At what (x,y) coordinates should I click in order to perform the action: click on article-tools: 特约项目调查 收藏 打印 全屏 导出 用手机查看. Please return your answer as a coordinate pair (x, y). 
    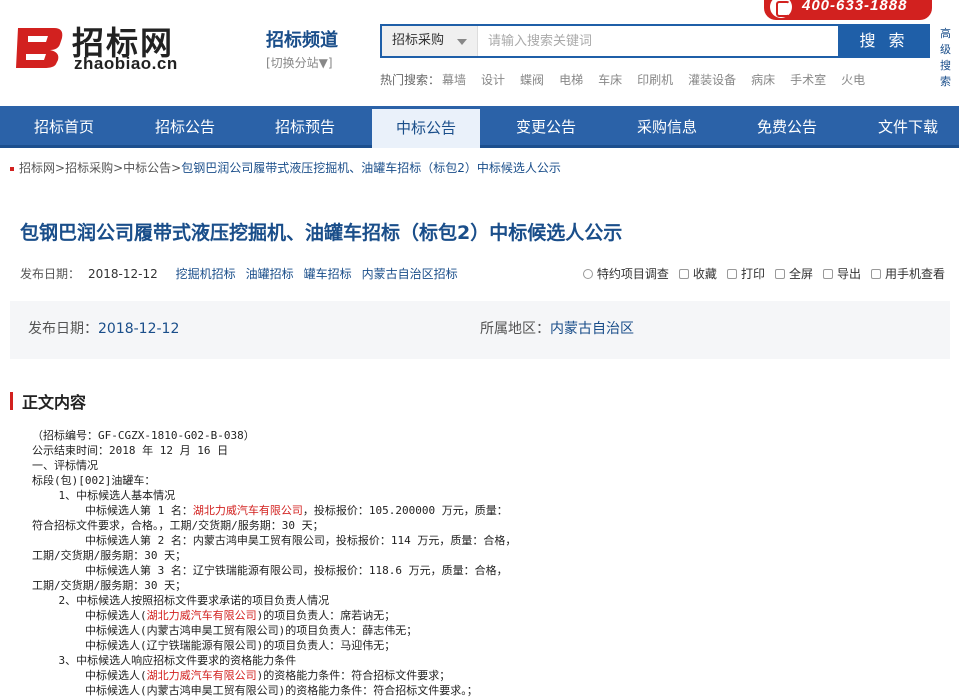
    Looking at the image, I should click on (759, 273).